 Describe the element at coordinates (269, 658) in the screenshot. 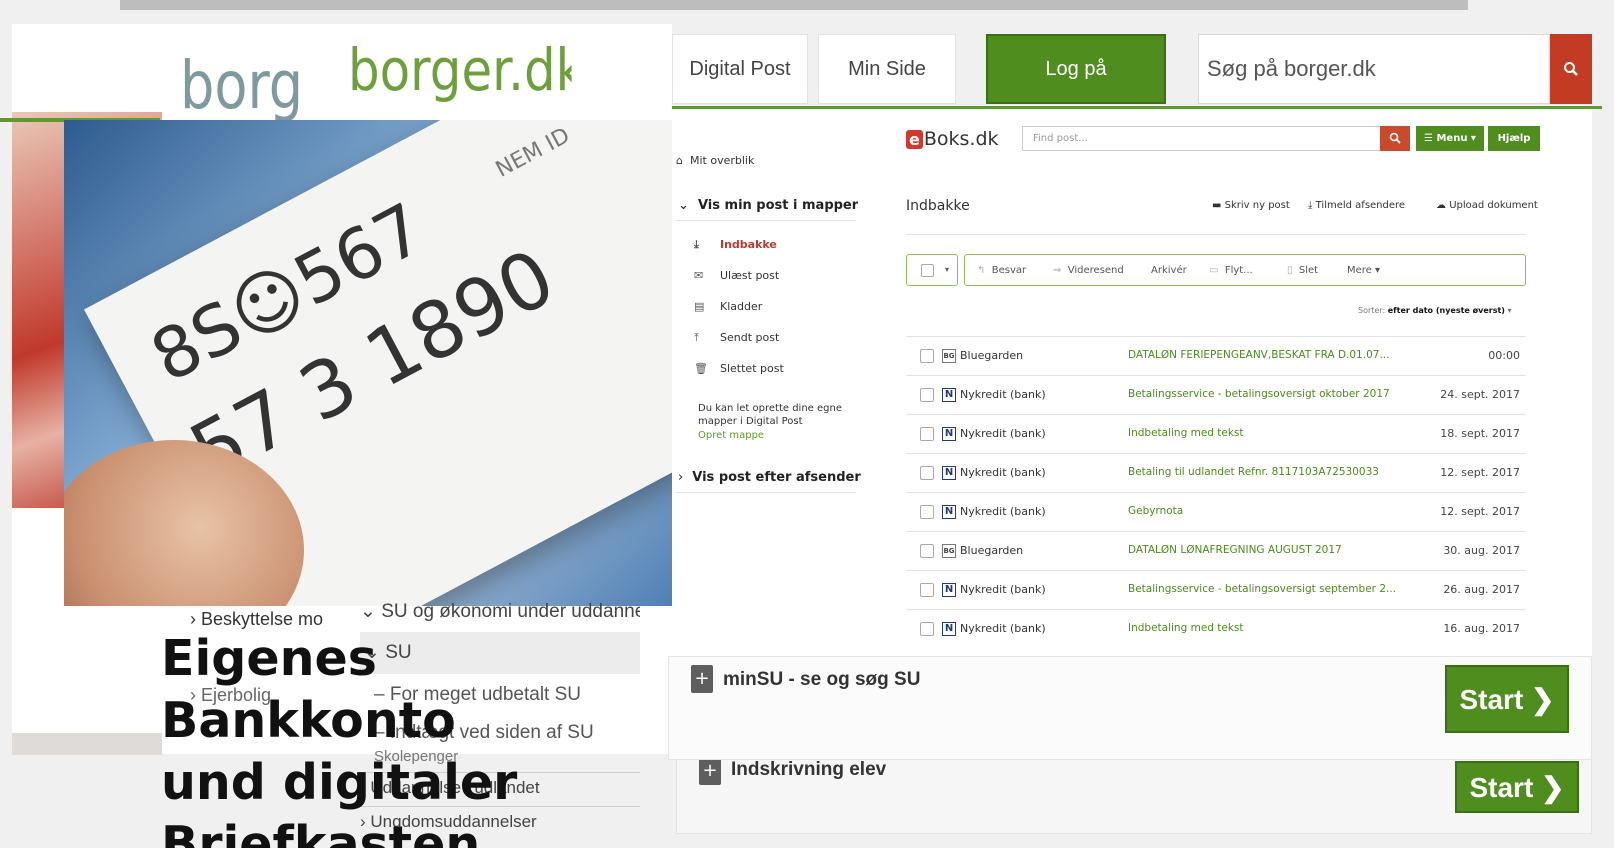

I see `headline-line: Eigenes` at that location.